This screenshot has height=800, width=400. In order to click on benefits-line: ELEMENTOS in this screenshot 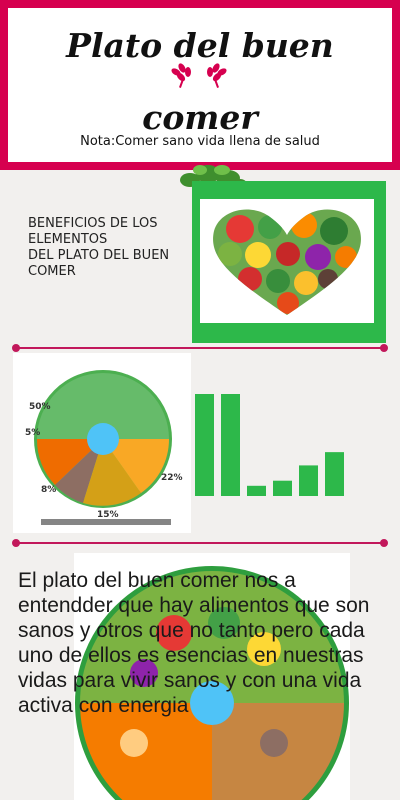, I will do `click(68, 239)`.